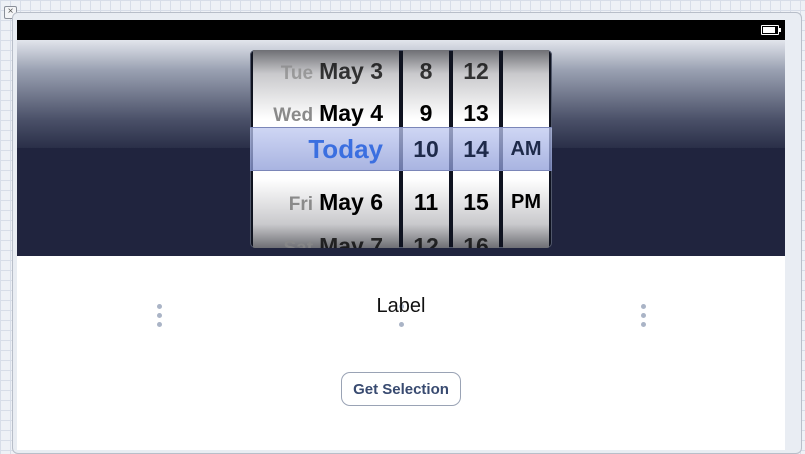  Describe the element at coordinates (526, 149) in the screenshot. I see `selected-ampm: AM` at that location.